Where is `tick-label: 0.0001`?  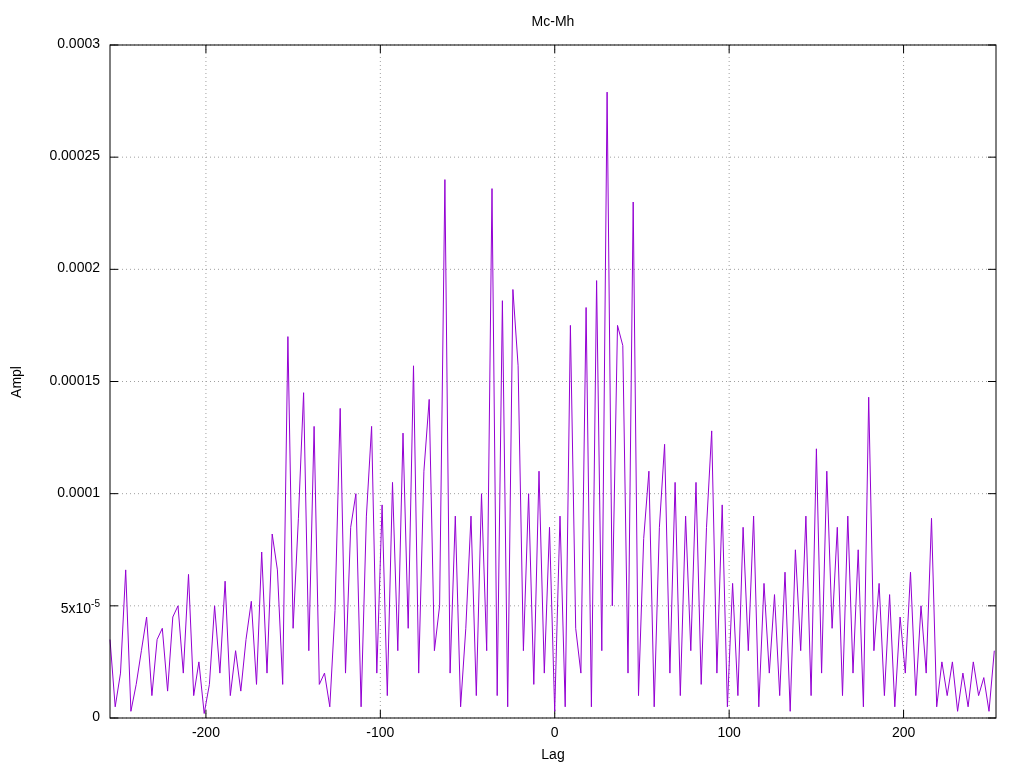 tick-label: 0.0001 is located at coordinates (78, 491).